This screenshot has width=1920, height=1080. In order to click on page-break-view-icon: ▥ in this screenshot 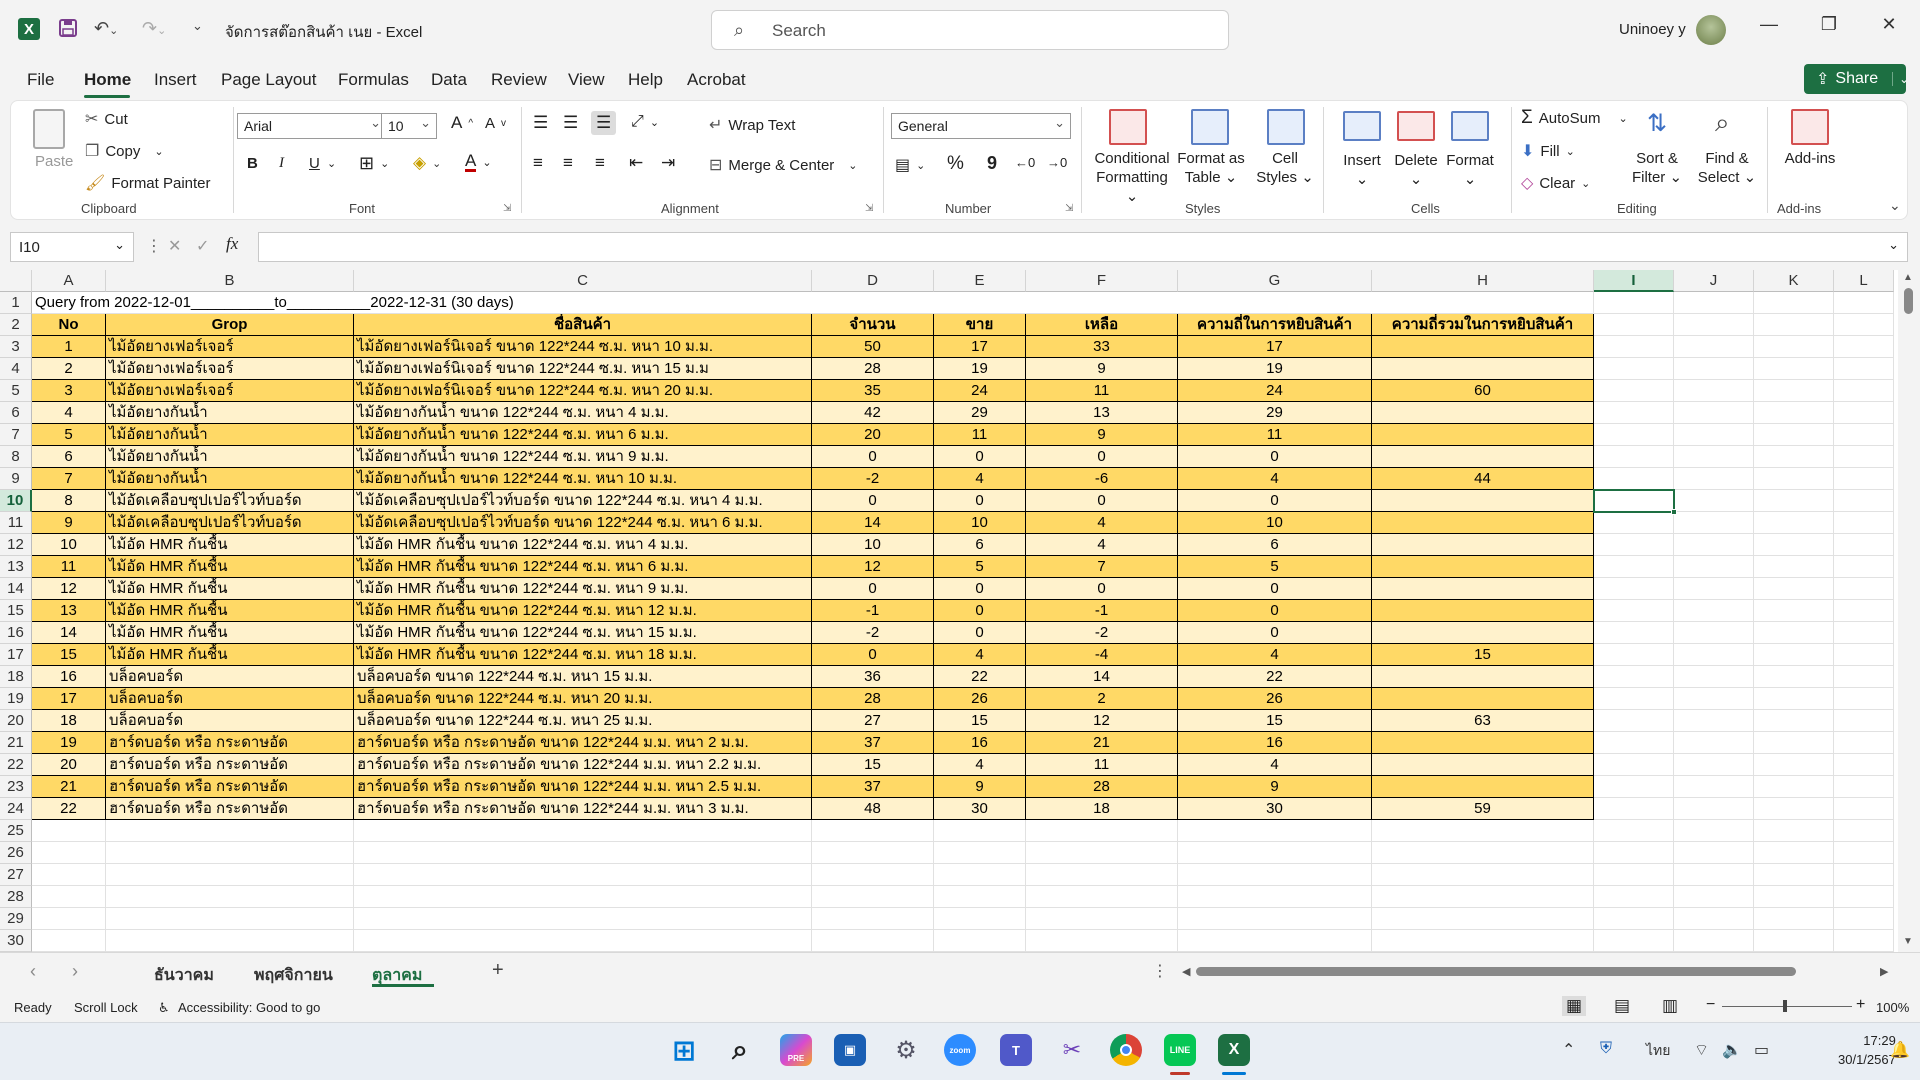, I will do `click(1670, 1006)`.